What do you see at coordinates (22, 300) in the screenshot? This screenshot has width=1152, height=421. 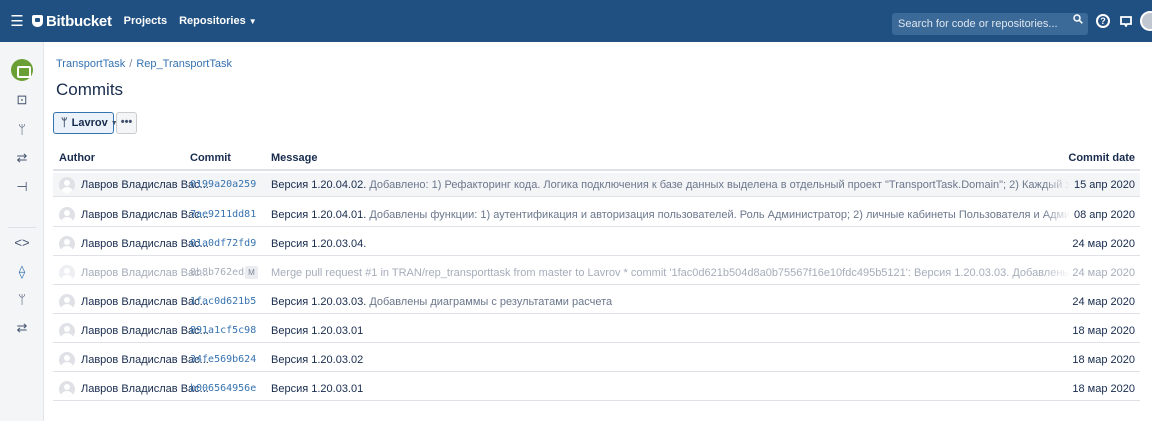 I see `branches-icon: ᛘ` at bounding box center [22, 300].